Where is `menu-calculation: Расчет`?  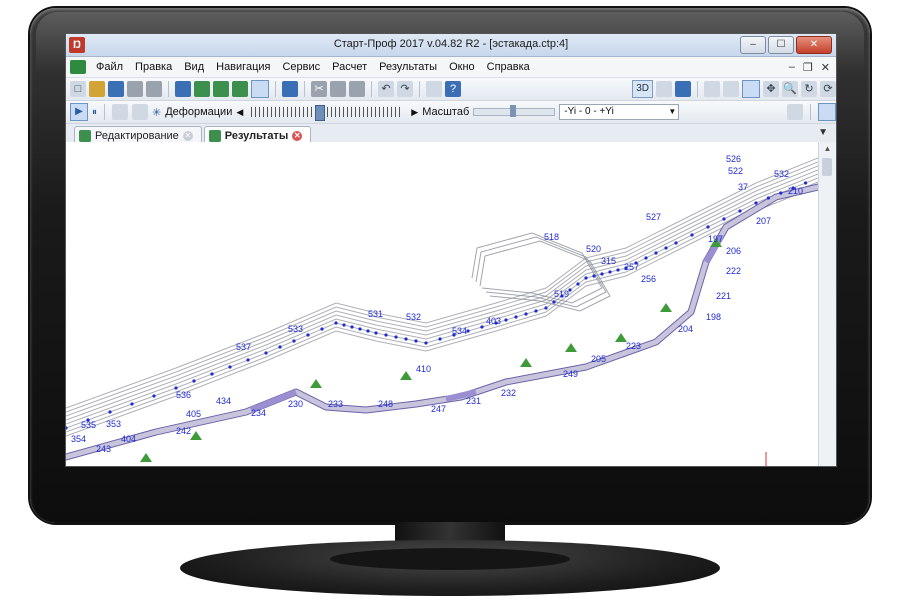 menu-calculation: Расчет is located at coordinates (349, 67).